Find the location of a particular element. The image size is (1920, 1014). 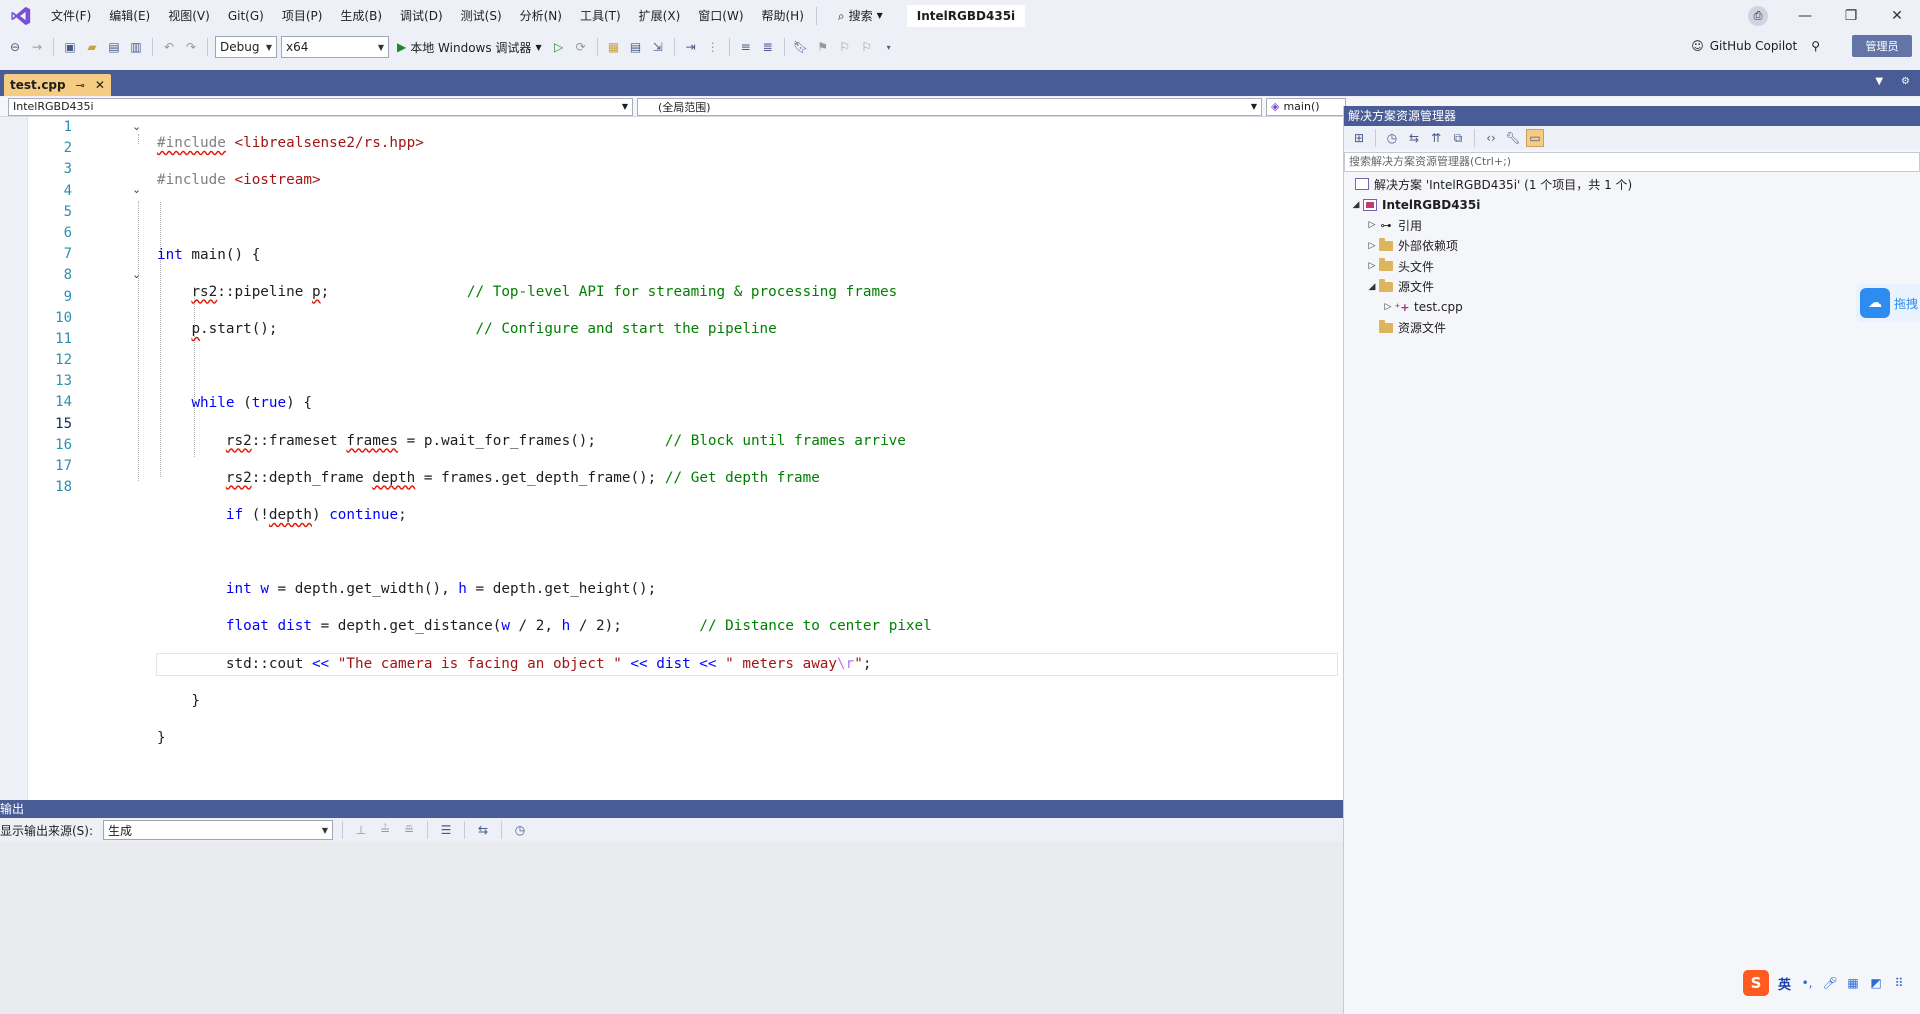

tree-item-test-cpp: ▷ ⁺+ test.cpp is located at coordinates (1632, 307).